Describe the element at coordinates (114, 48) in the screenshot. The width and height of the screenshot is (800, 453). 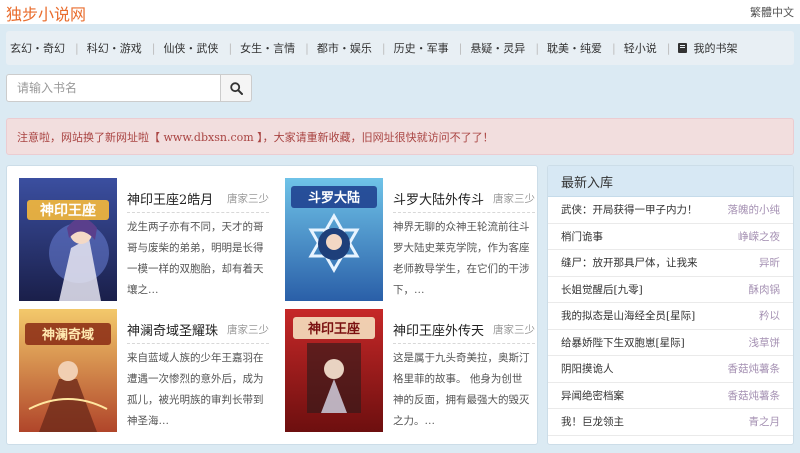
I see `nav-item-scifi: 科幻・游戏` at that location.